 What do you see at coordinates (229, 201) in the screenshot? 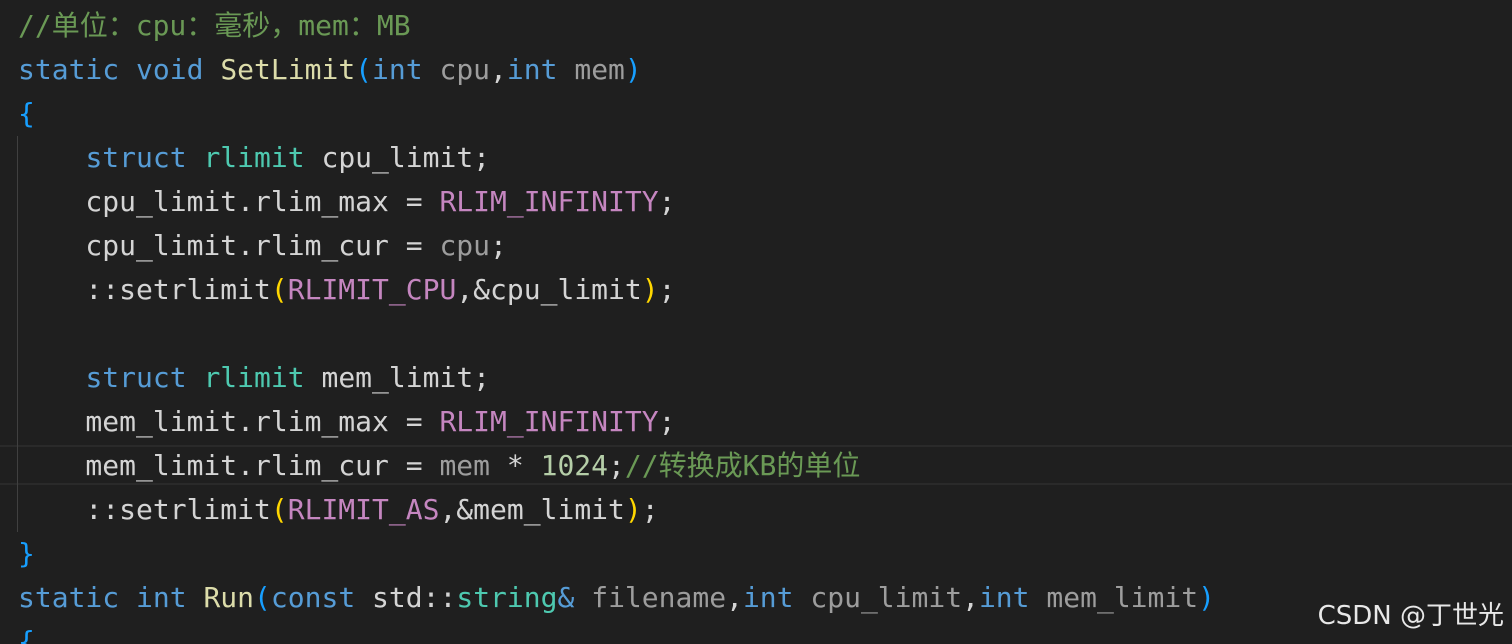
I see `code-token: cpu_limit.rlim_max =` at bounding box center [229, 201].